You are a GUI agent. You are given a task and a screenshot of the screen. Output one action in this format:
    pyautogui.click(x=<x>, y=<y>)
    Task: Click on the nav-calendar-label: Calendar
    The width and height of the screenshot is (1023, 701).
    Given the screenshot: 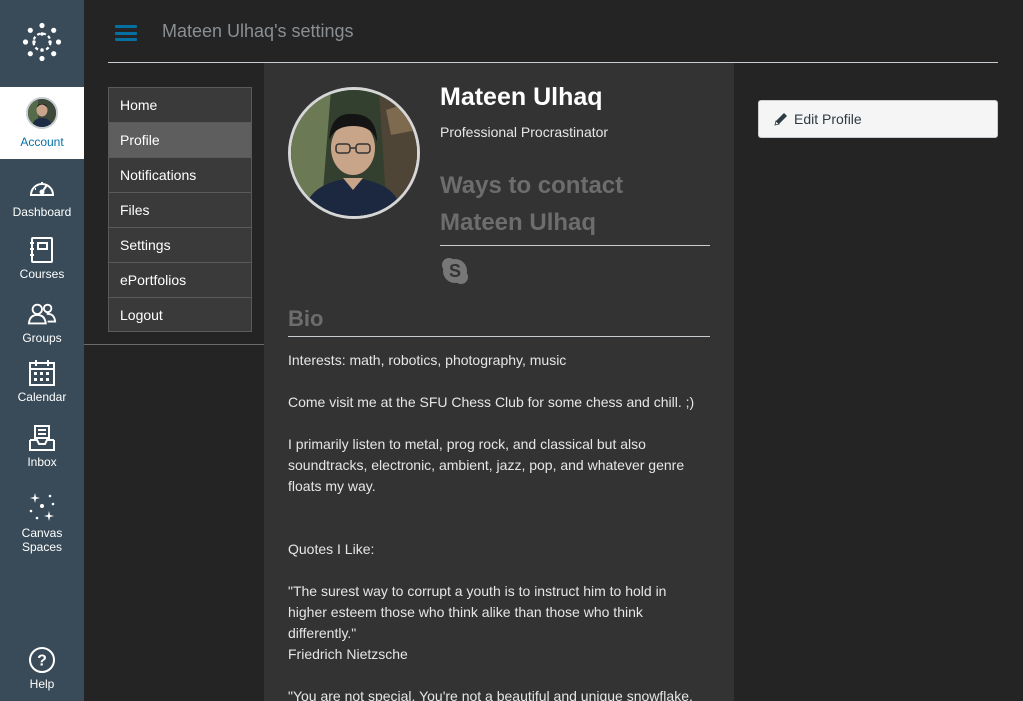 What is the action you would take?
    pyautogui.click(x=42, y=397)
    